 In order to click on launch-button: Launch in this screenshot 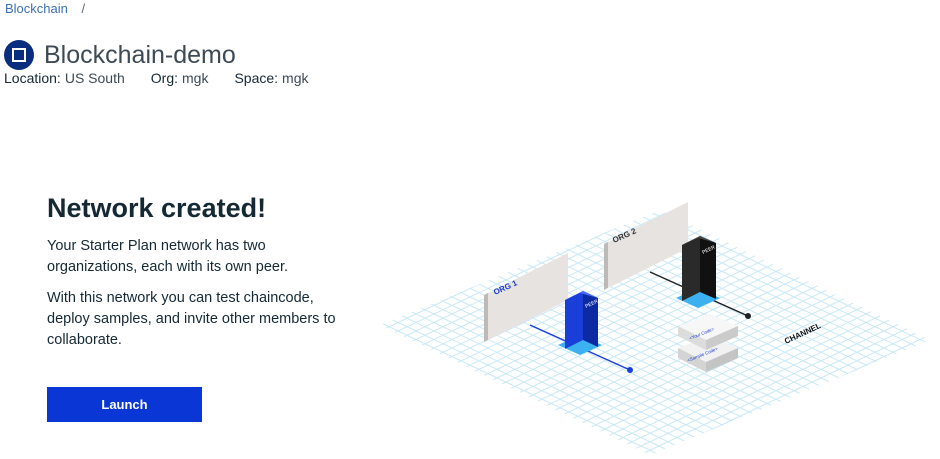, I will do `click(124, 404)`.